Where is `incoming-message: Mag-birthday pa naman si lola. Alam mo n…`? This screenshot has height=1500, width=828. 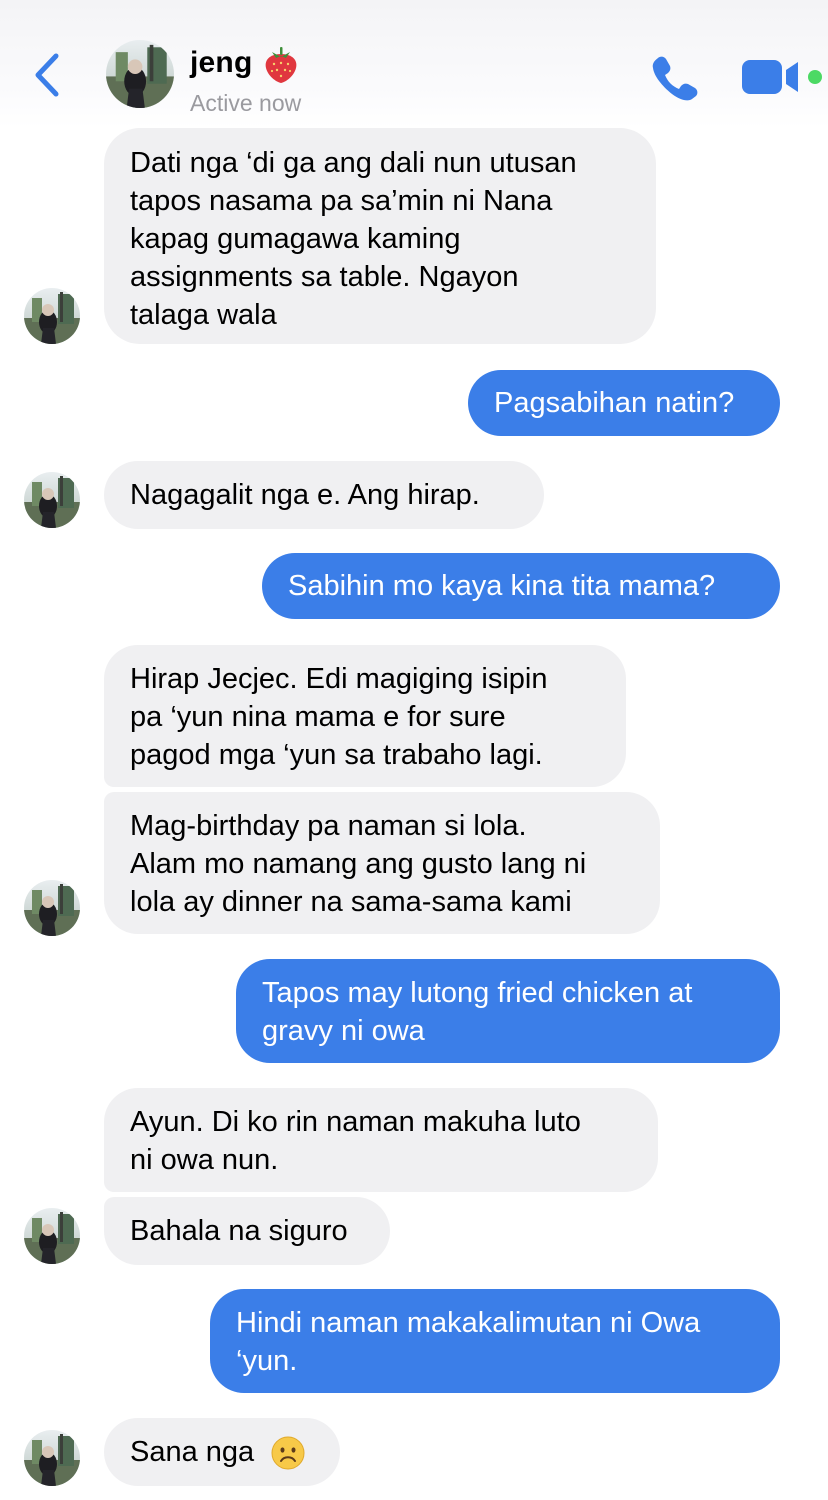
incoming-message: Mag-birthday pa naman si lola. Alam mo n… is located at coordinates (382, 863).